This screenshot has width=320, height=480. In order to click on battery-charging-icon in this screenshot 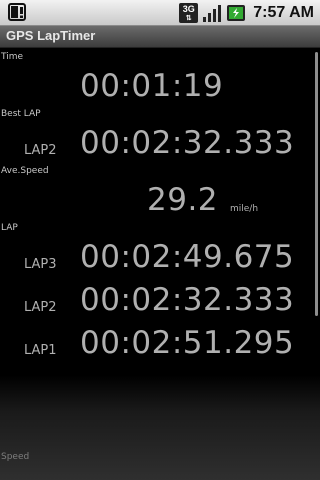, I will do `click(236, 12)`.